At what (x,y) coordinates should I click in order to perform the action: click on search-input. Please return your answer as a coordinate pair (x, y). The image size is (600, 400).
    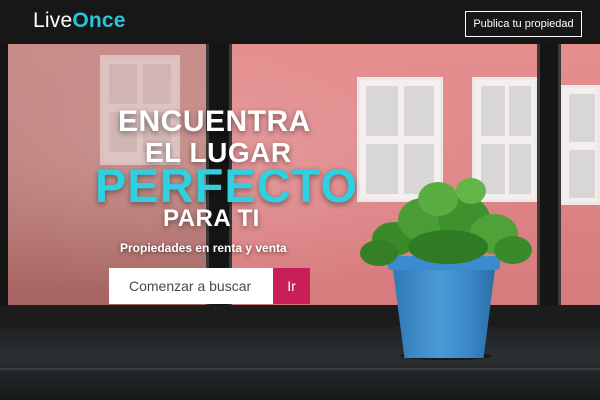
    Looking at the image, I should click on (191, 286).